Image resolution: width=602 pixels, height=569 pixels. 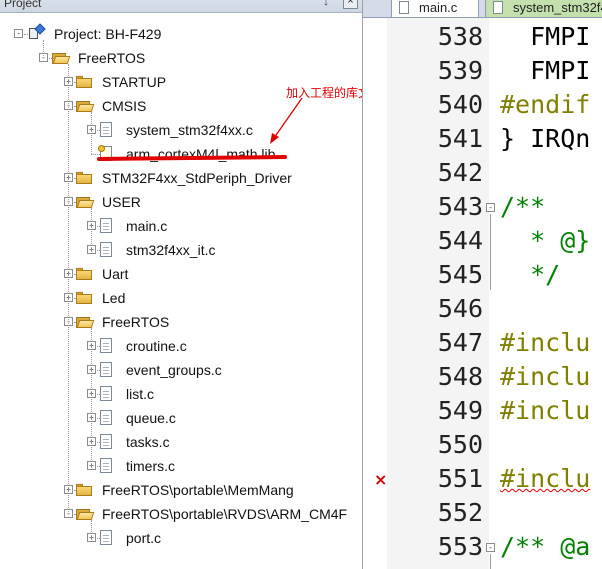 What do you see at coordinates (144, 538) in the screenshot?
I see `tree-item-label: port.c` at bounding box center [144, 538].